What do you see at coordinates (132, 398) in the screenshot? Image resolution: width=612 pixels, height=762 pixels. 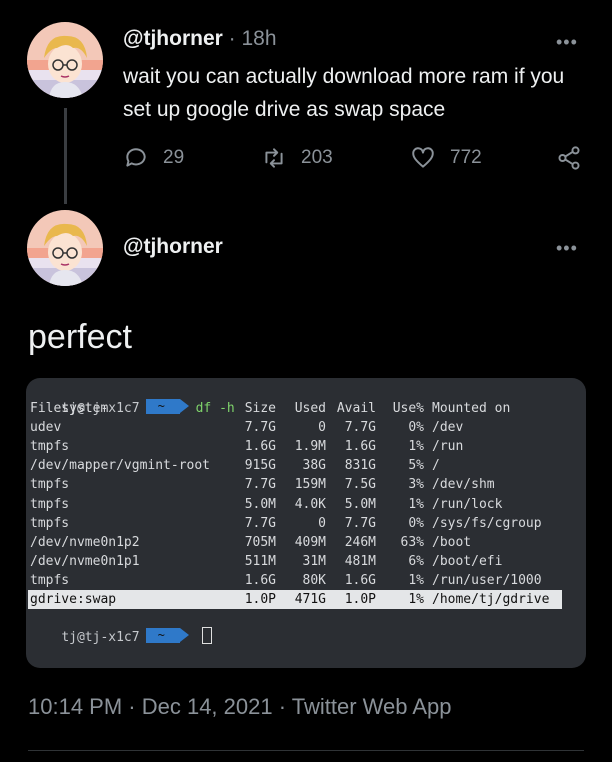 I see `prompt-line: tj@tj-x1c7 ~ df -h` at bounding box center [132, 398].